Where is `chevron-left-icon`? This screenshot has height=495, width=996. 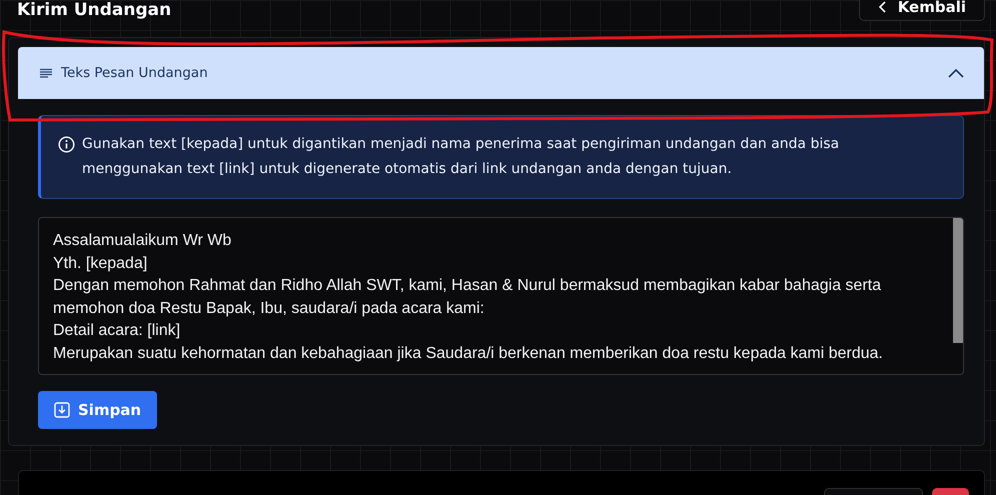
chevron-left-icon is located at coordinates (883, 7).